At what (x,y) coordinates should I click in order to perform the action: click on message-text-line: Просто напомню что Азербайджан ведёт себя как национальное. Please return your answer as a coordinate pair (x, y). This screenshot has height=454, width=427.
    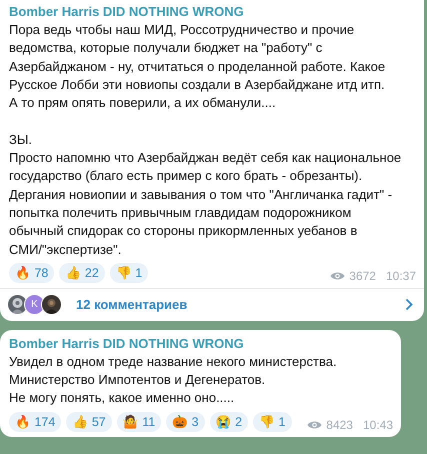
    Looking at the image, I should click on (205, 158).